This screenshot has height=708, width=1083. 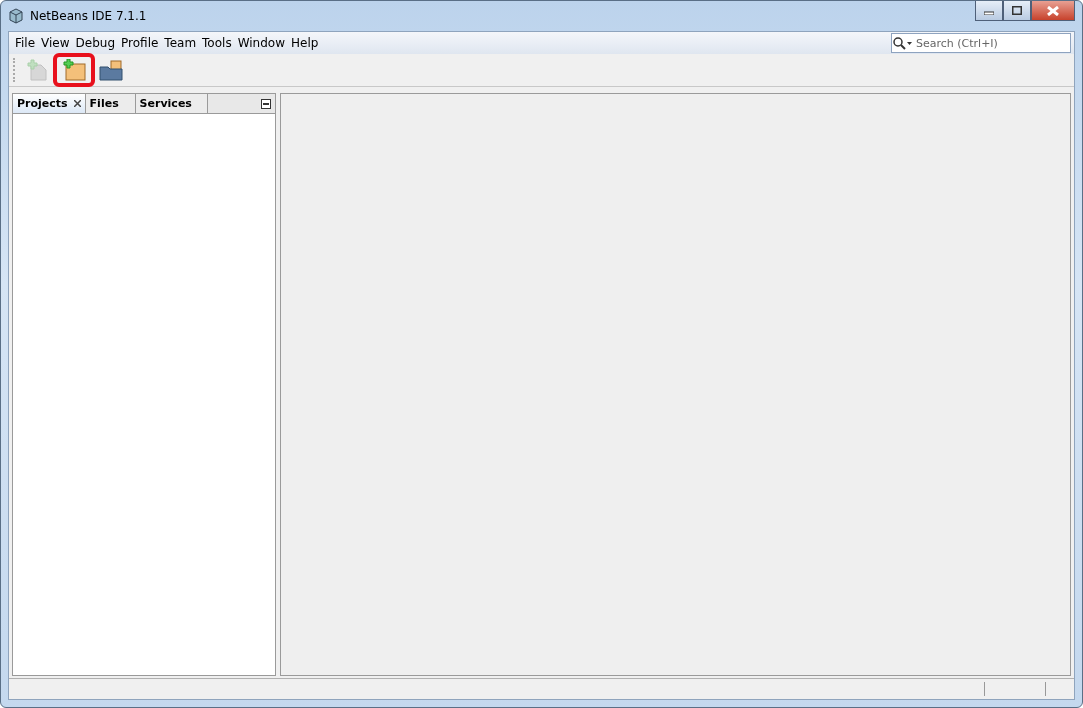 I want to click on menu-item: Help, so click(x=304, y=43).